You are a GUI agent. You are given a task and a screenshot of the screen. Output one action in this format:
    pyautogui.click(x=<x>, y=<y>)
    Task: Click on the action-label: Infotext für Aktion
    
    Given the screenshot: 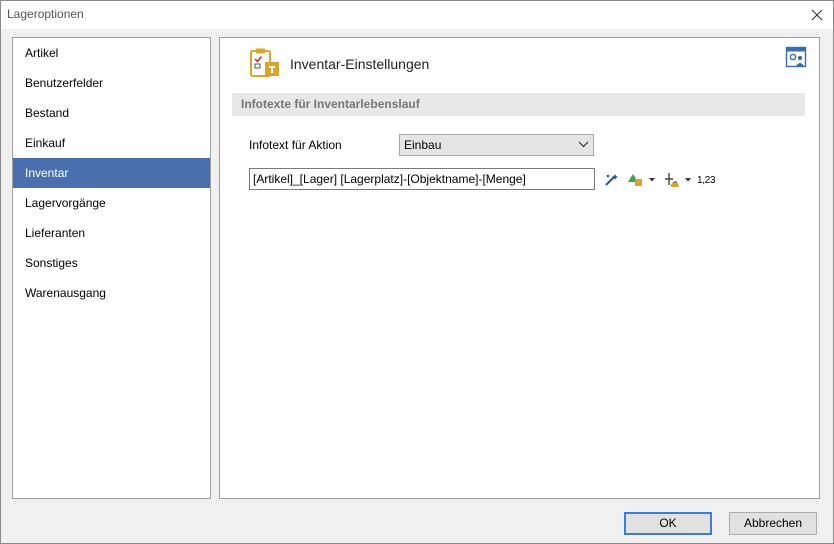 What is the action you would take?
    pyautogui.click(x=295, y=145)
    